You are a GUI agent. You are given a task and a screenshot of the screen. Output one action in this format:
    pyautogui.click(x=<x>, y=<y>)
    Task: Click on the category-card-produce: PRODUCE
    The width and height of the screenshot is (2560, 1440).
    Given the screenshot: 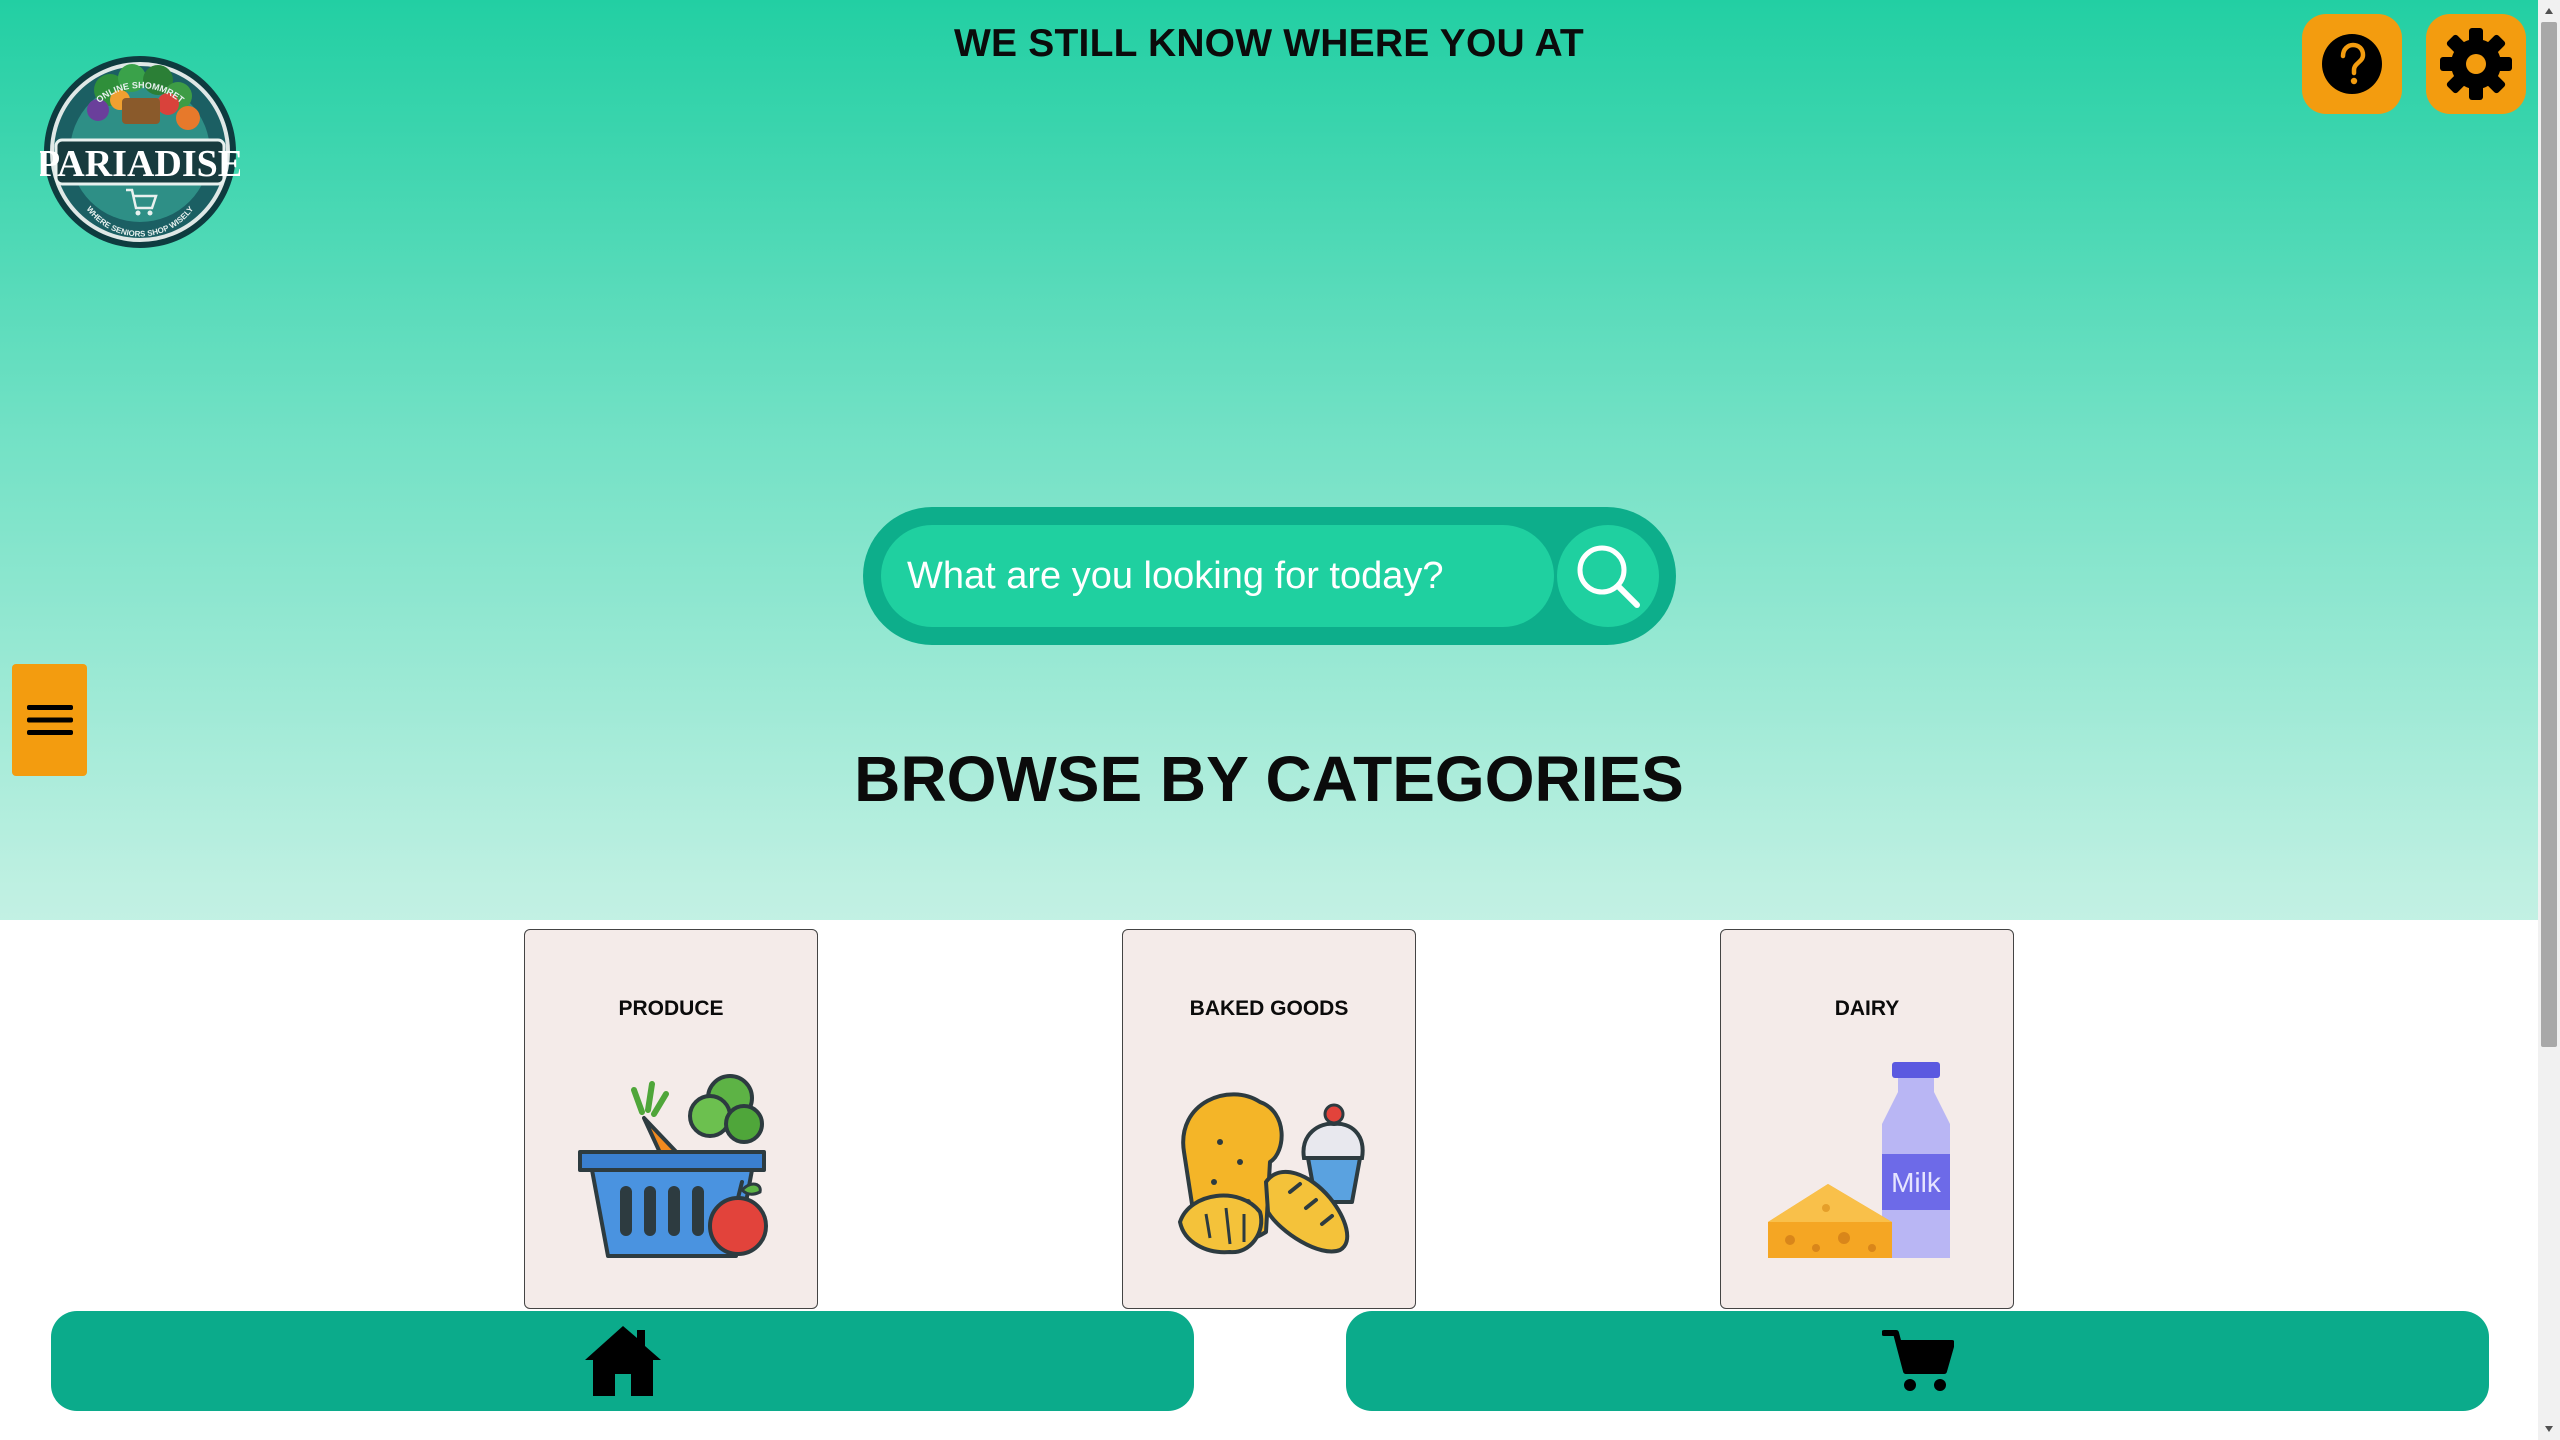 What is the action you would take?
    pyautogui.click(x=671, y=1119)
    